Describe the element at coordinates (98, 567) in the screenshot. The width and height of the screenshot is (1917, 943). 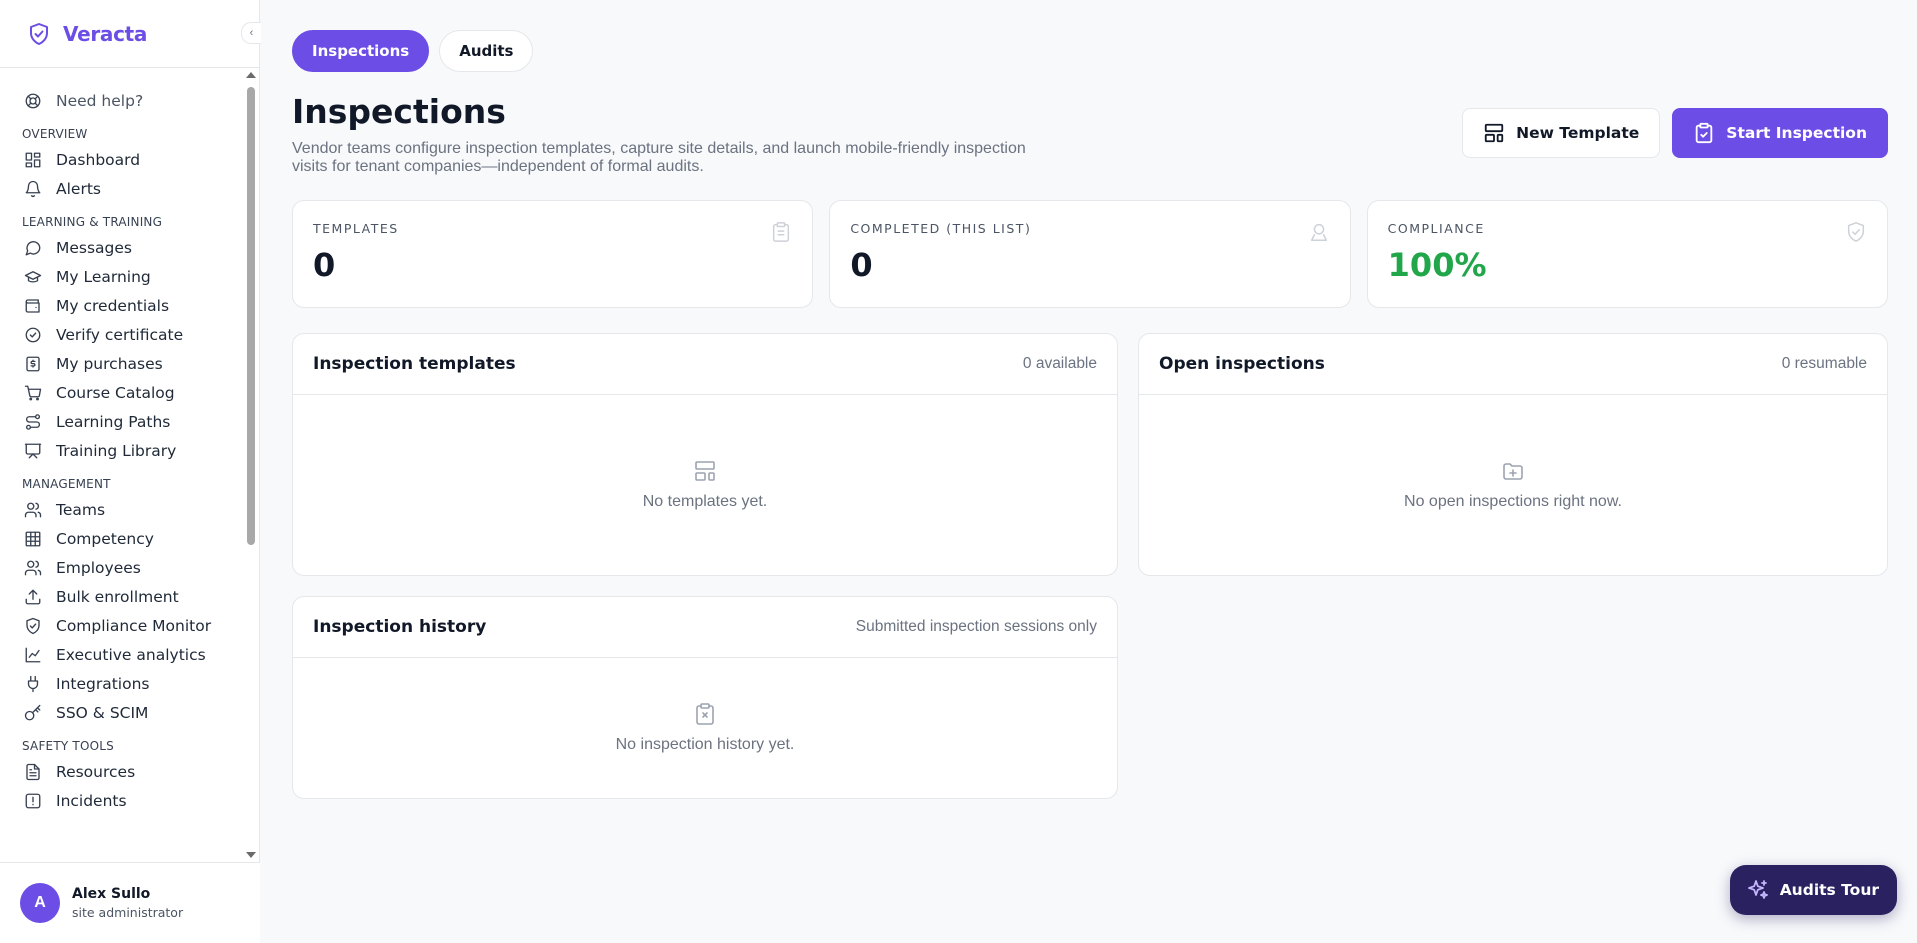
I see `sidebar-item-label: Employees` at that location.